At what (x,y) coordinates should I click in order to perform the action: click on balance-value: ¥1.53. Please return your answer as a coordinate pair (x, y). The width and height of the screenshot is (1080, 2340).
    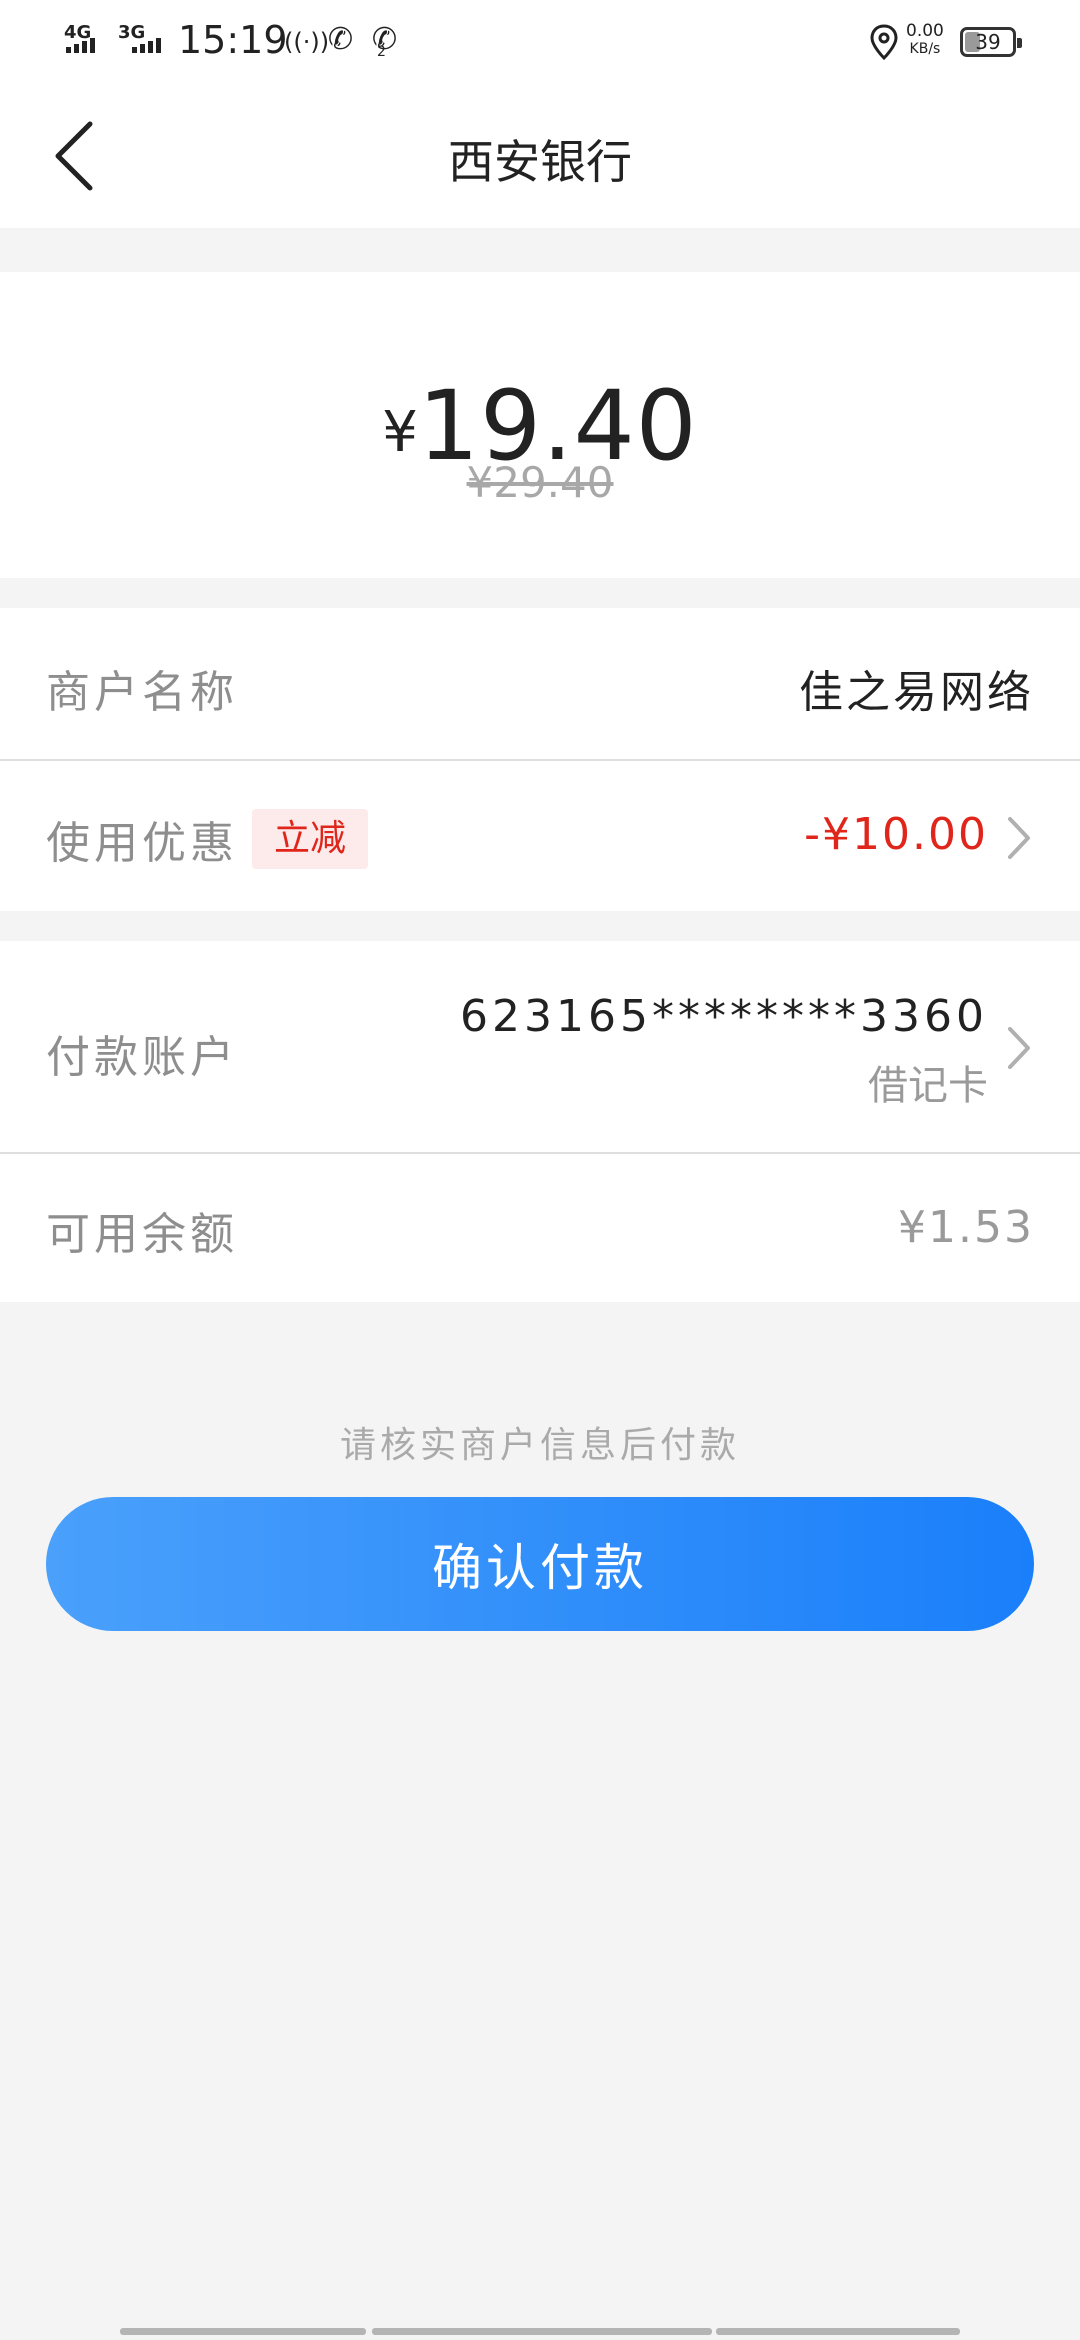
    Looking at the image, I should click on (966, 1227).